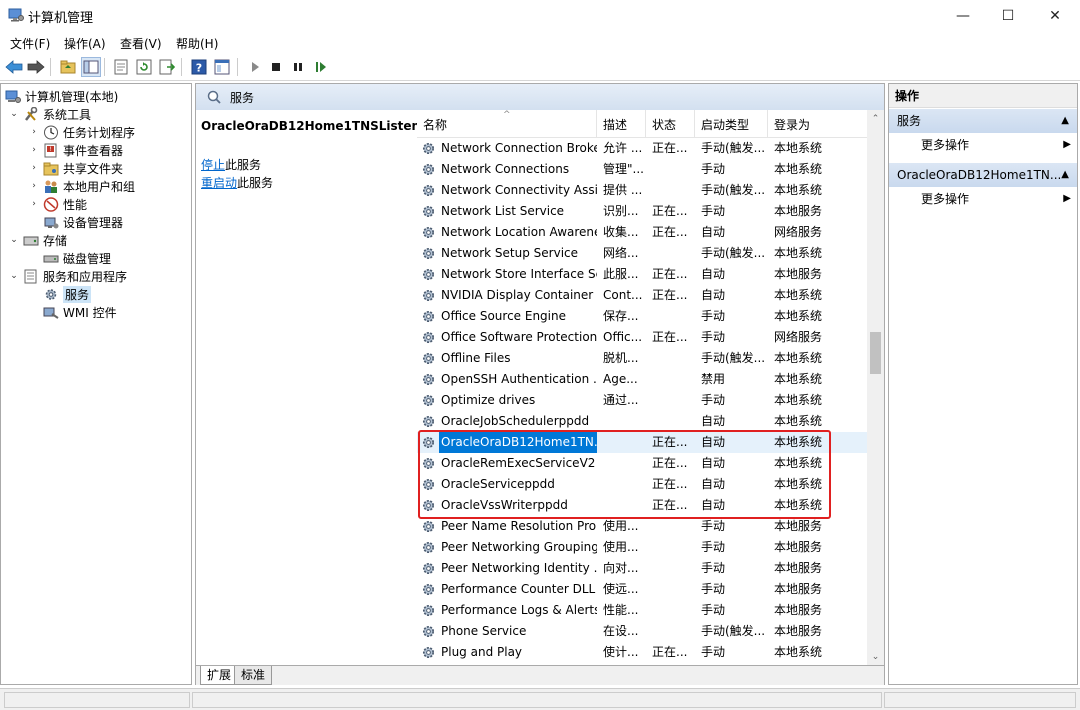 The width and height of the screenshot is (1080, 710). What do you see at coordinates (61, 96) in the screenshot?
I see `tree-item-root: 计算机管理(本地)` at bounding box center [61, 96].